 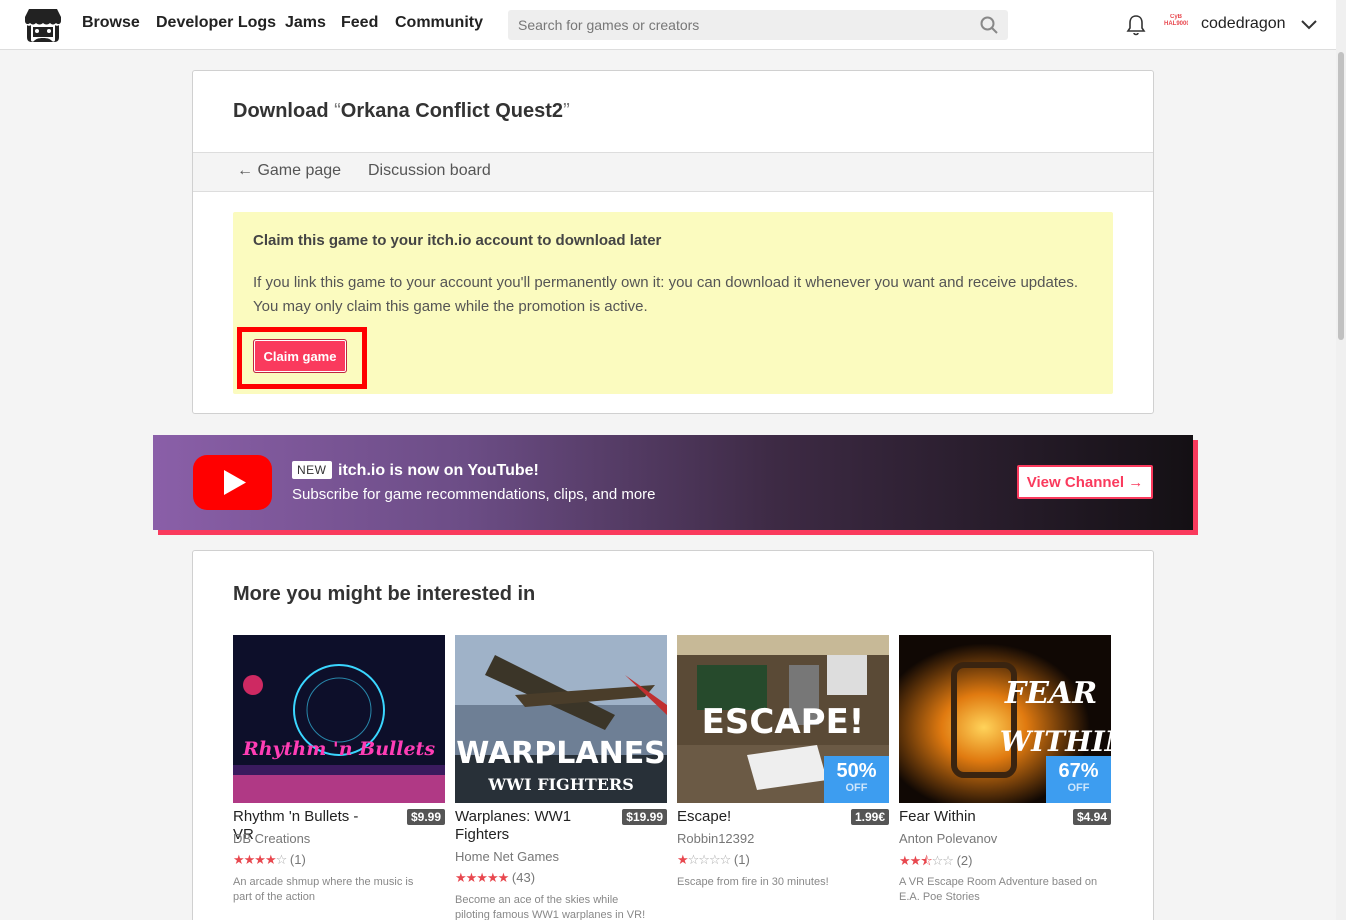 I want to click on thumb-title-text: FEAR, so click(x=1050, y=693).